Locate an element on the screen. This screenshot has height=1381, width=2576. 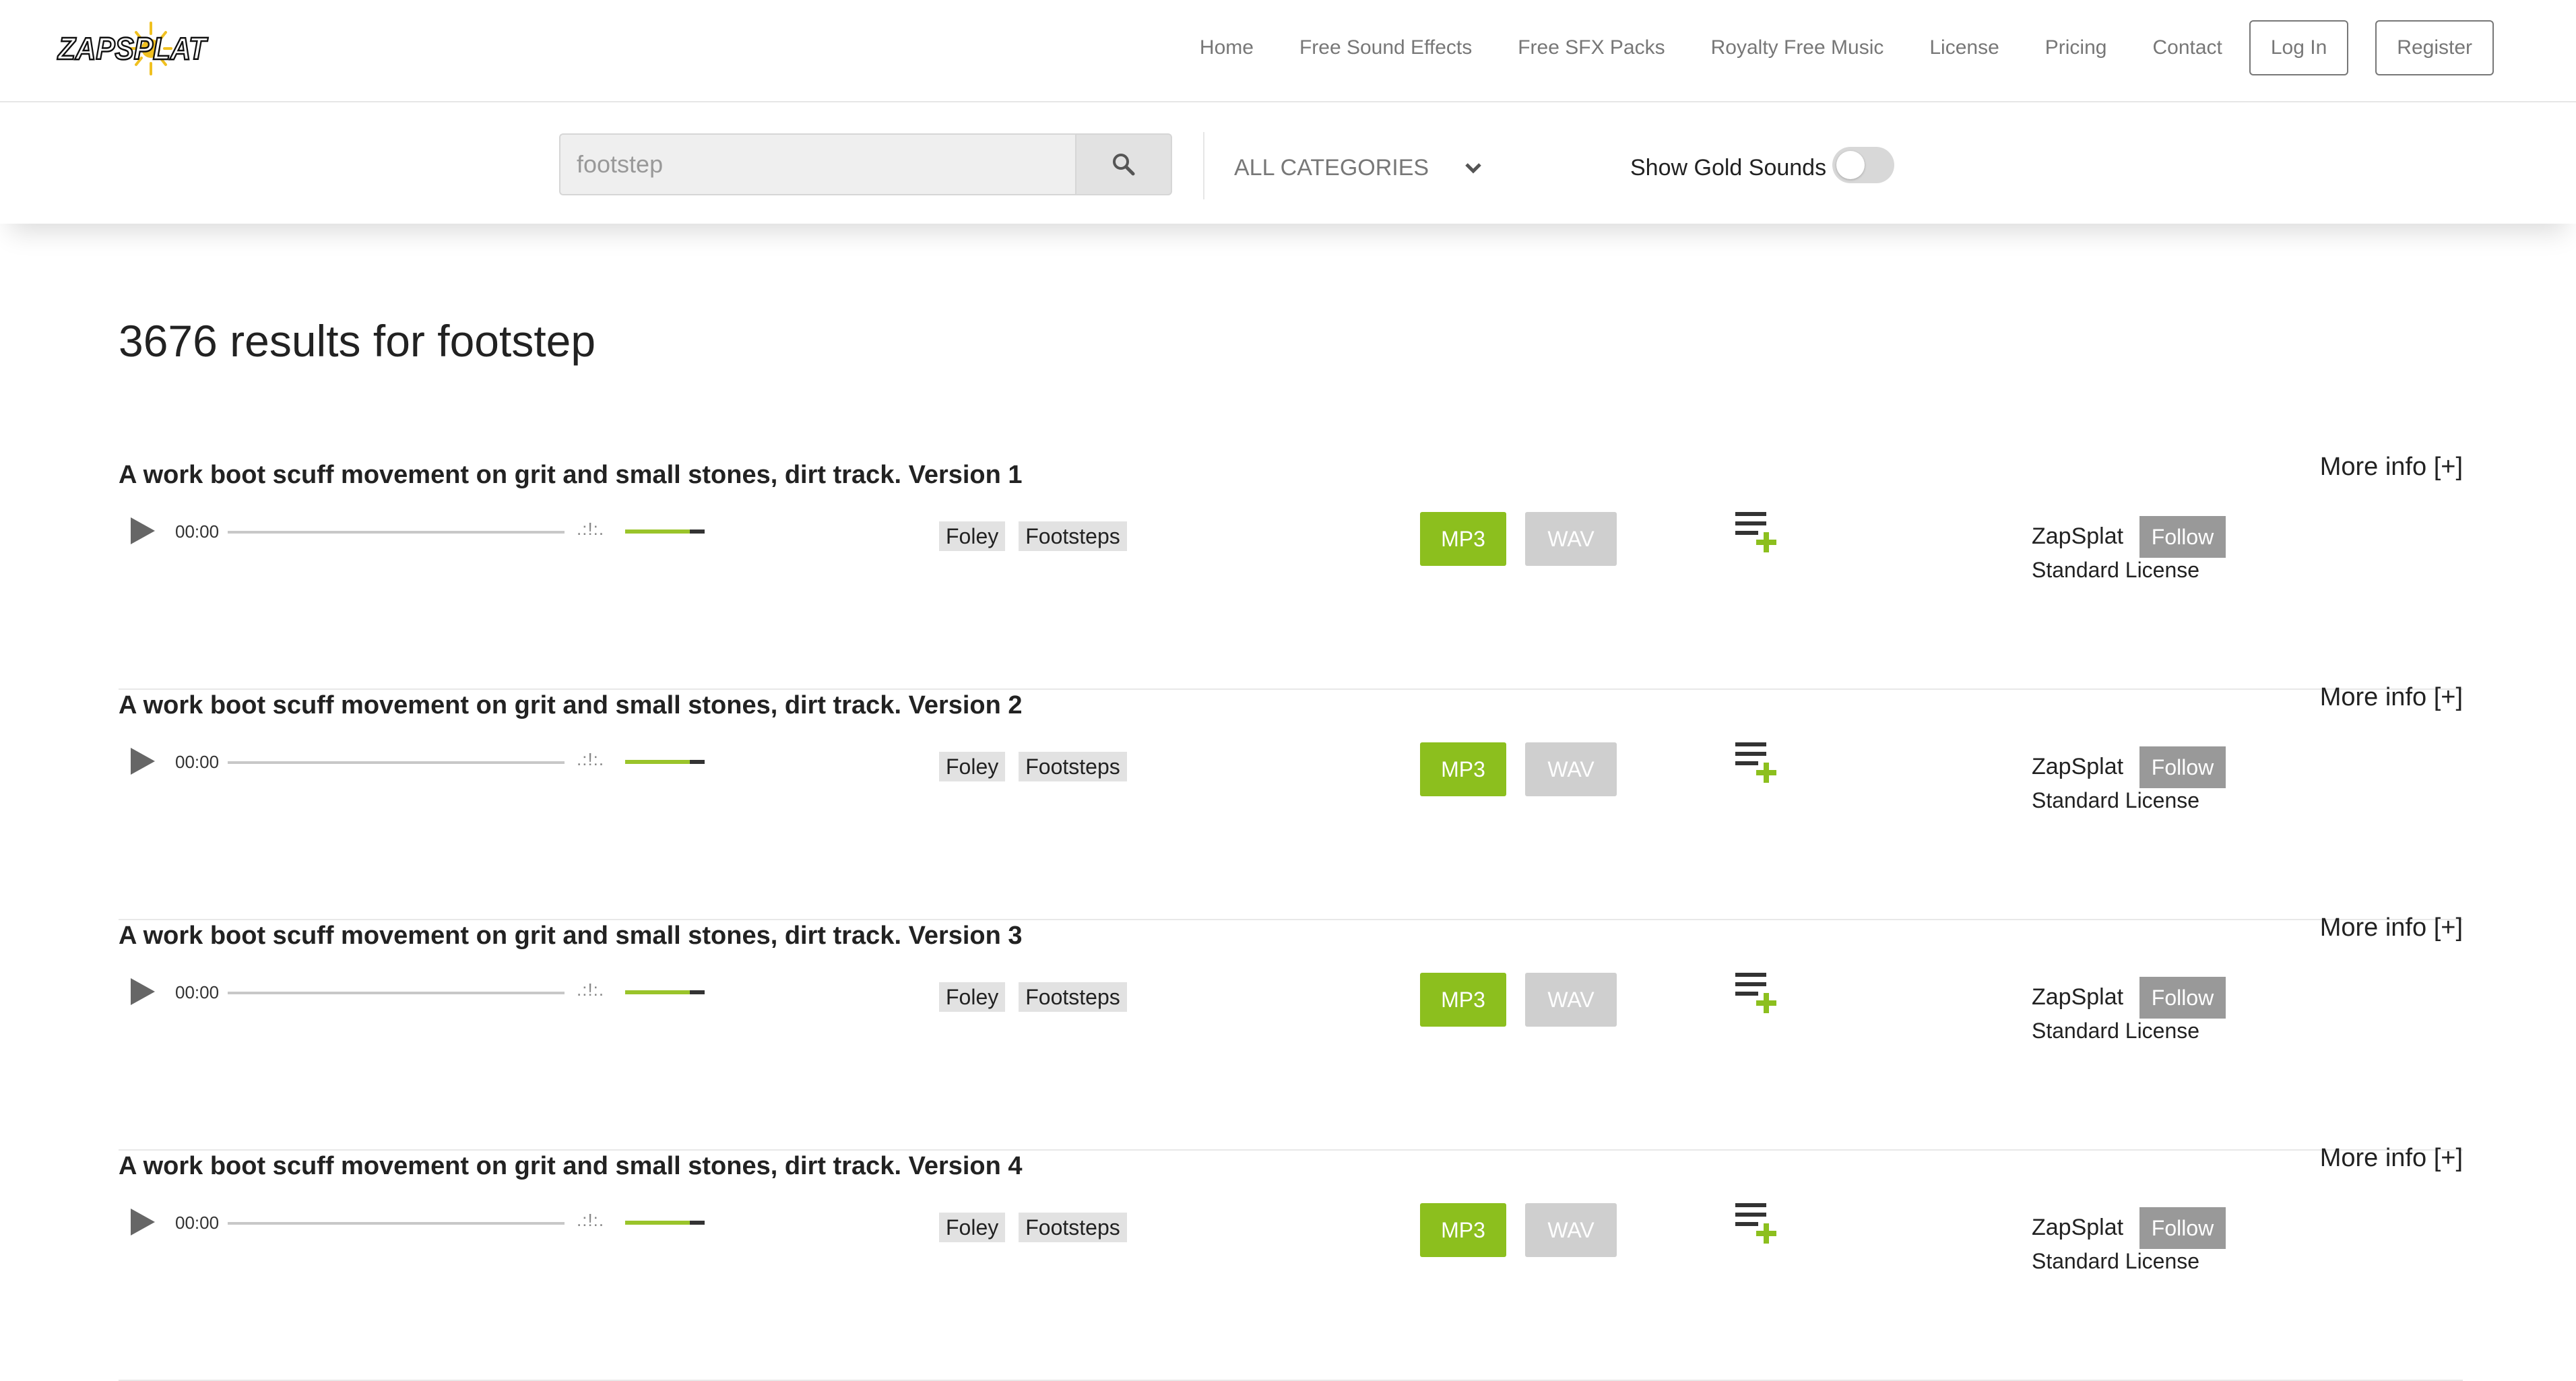
search-divider is located at coordinates (1203, 166).